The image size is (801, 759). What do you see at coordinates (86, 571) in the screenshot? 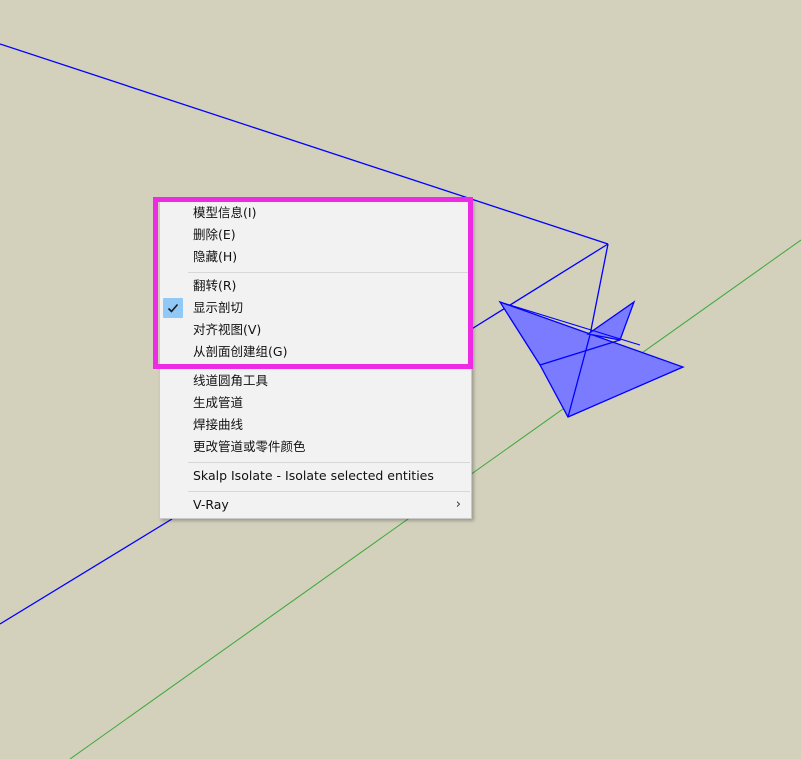
I see `section-edge-bottom` at bounding box center [86, 571].